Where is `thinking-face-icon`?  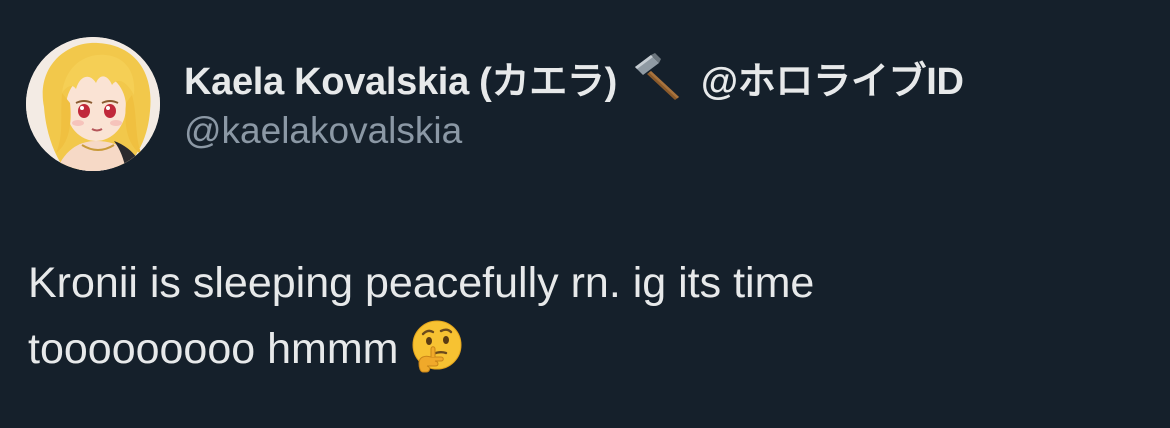
thinking-face-icon is located at coordinates (437, 347).